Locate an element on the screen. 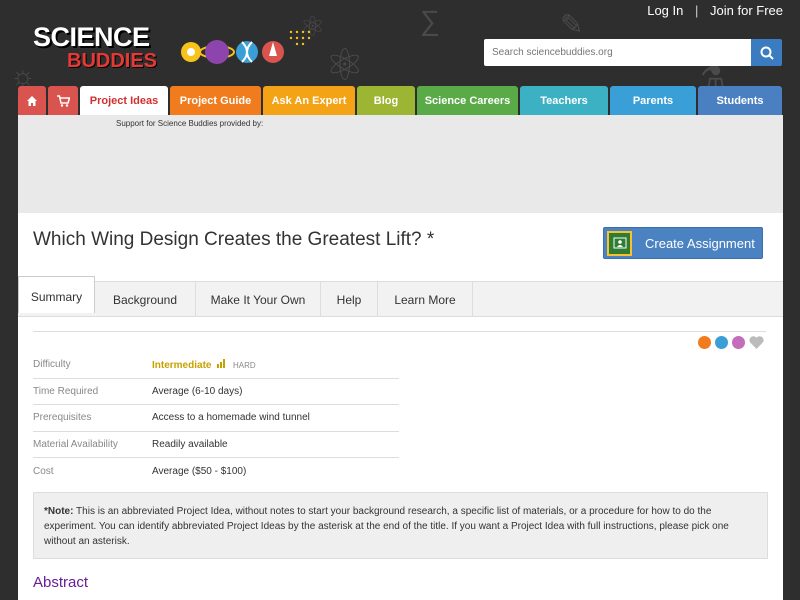  google-classroom-share-icon is located at coordinates (704, 342).